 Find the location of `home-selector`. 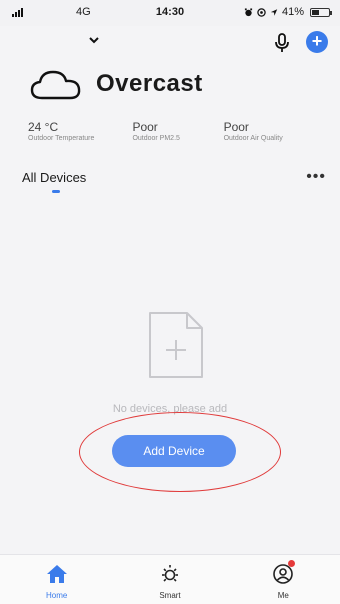

home-selector is located at coordinates (94, 40).